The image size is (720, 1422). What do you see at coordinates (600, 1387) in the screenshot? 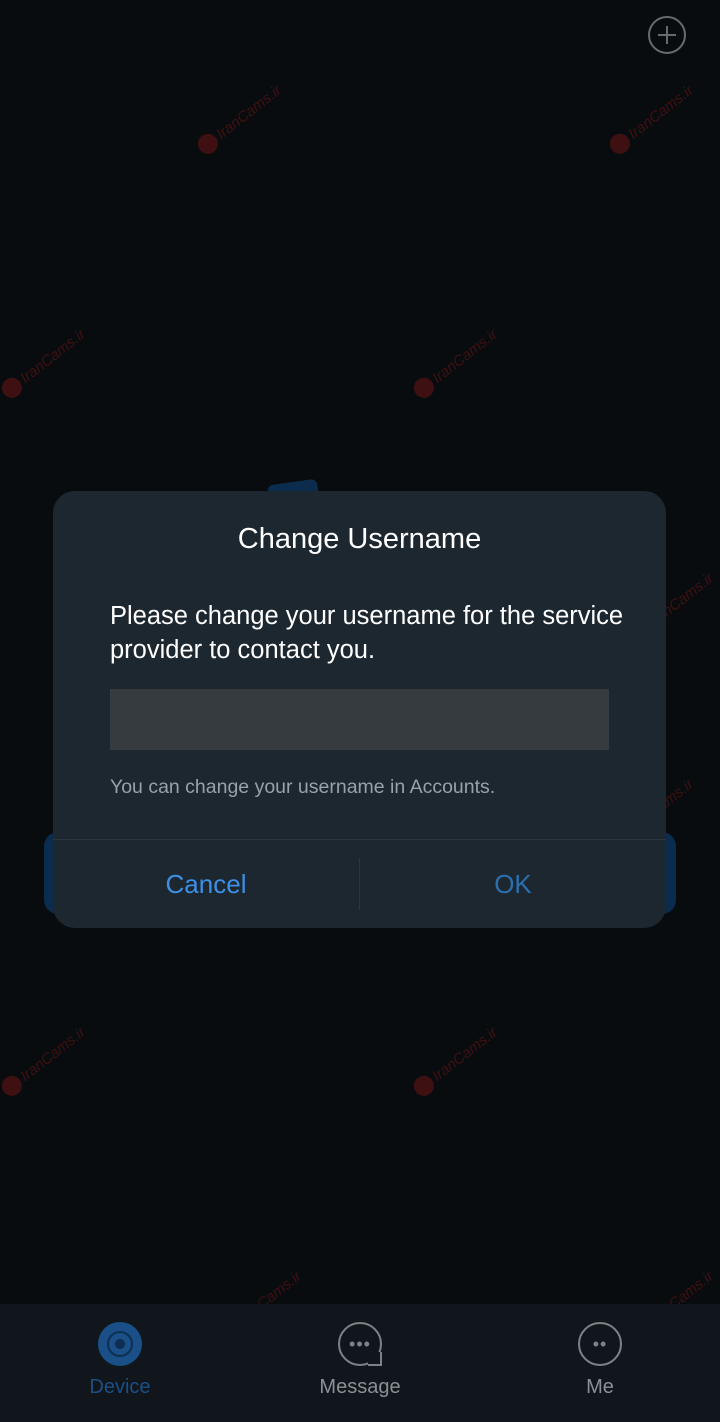
I see `tab-label: Me` at bounding box center [600, 1387].